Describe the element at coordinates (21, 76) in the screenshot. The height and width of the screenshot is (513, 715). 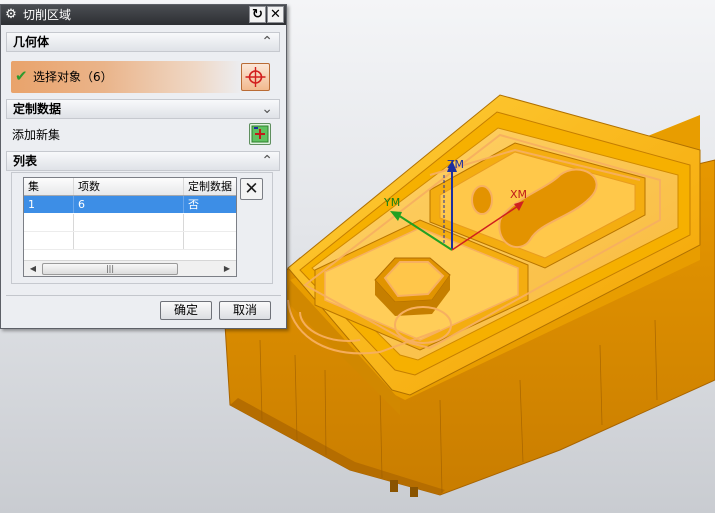
I see `check-icon: ✔` at that location.